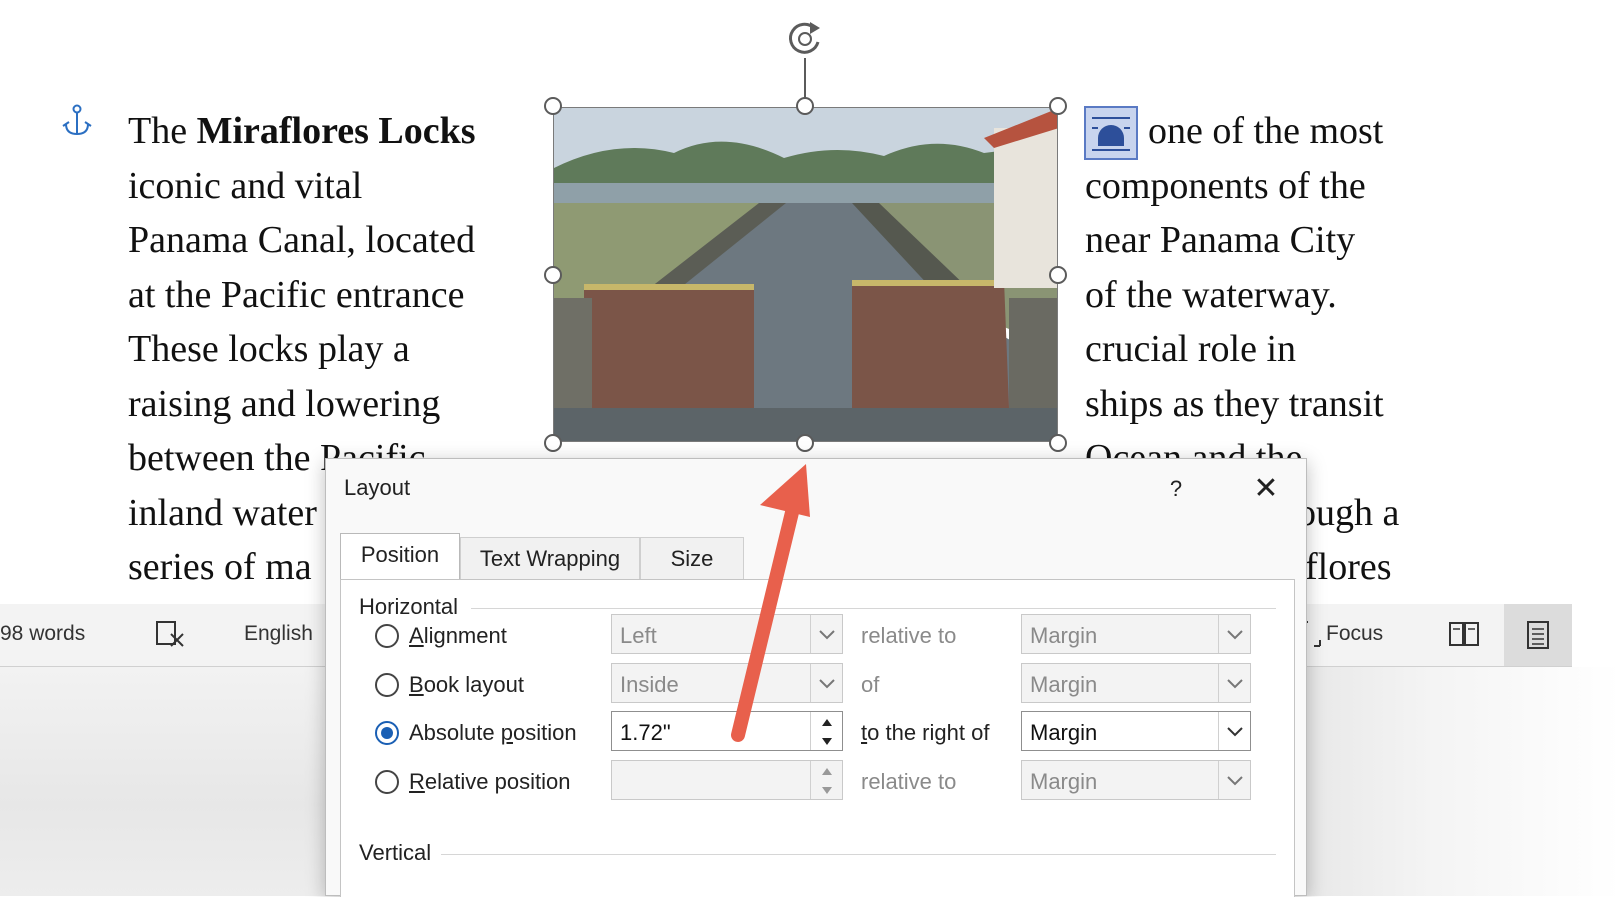 The width and height of the screenshot is (1620, 897). I want to click on relative-position-label: Relative position, so click(489, 782).